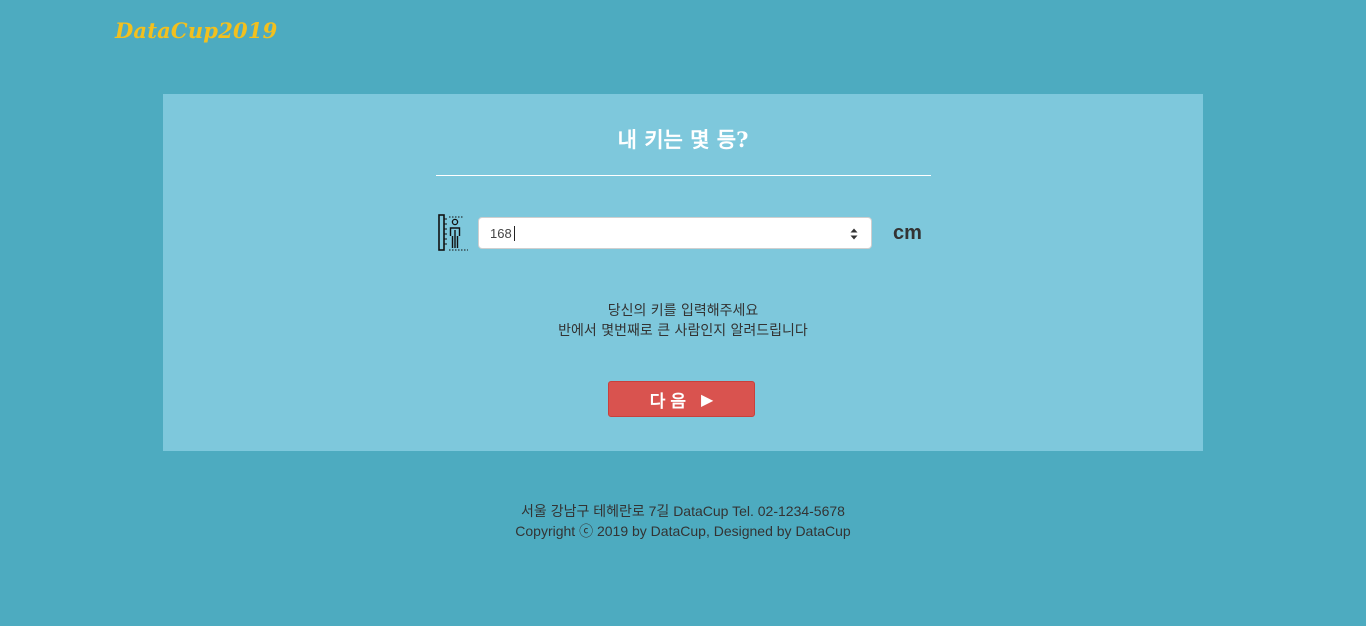 Image resolution: width=1366 pixels, height=626 pixels. I want to click on instructions: 당신의 키를 입력해주세요 반에서 몇번째로 큰 사람인지 알려드립니다, so click(683, 321).